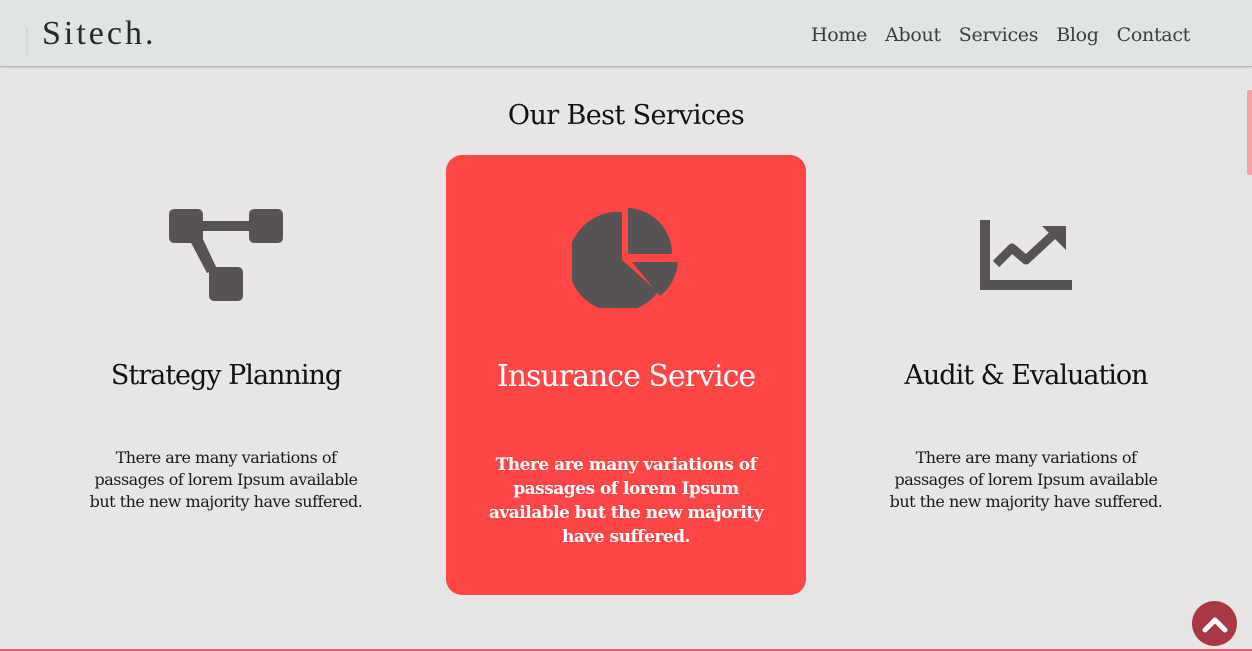 The height and width of the screenshot is (651, 1252). I want to click on service-card-title: Strategy Planning, so click(226, 375).